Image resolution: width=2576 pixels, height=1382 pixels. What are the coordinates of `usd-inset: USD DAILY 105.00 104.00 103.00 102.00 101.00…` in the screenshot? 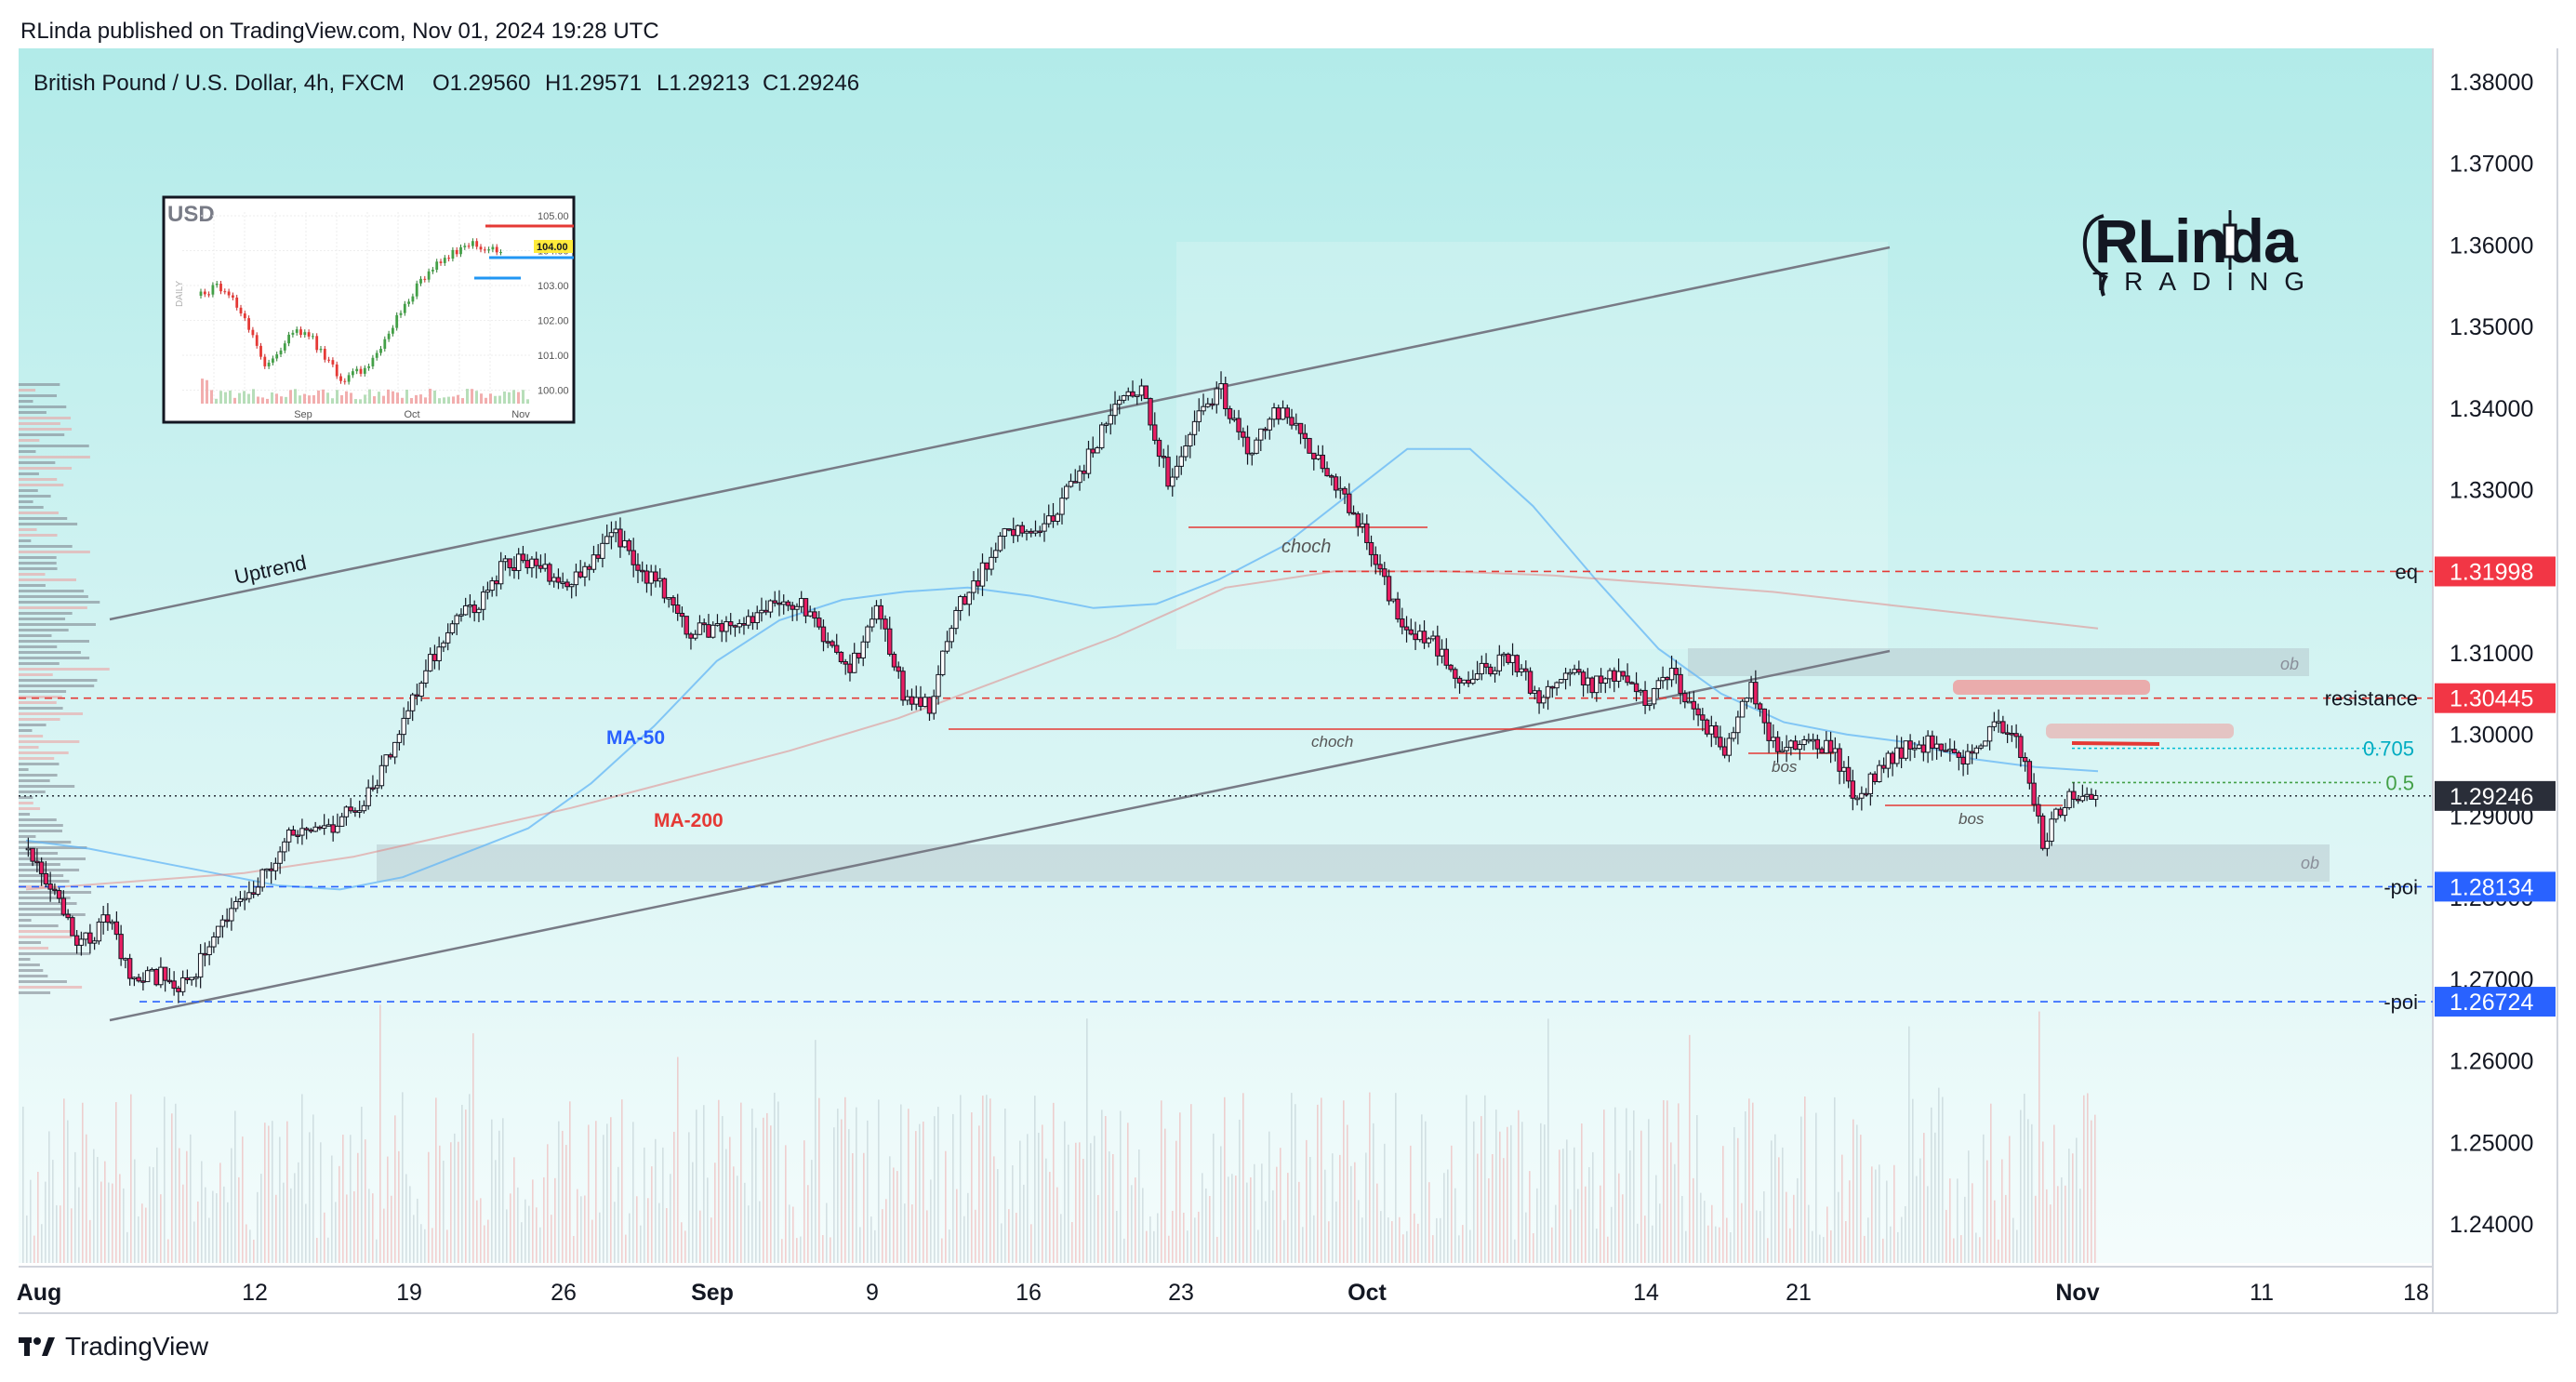 It's located at (369, 310).